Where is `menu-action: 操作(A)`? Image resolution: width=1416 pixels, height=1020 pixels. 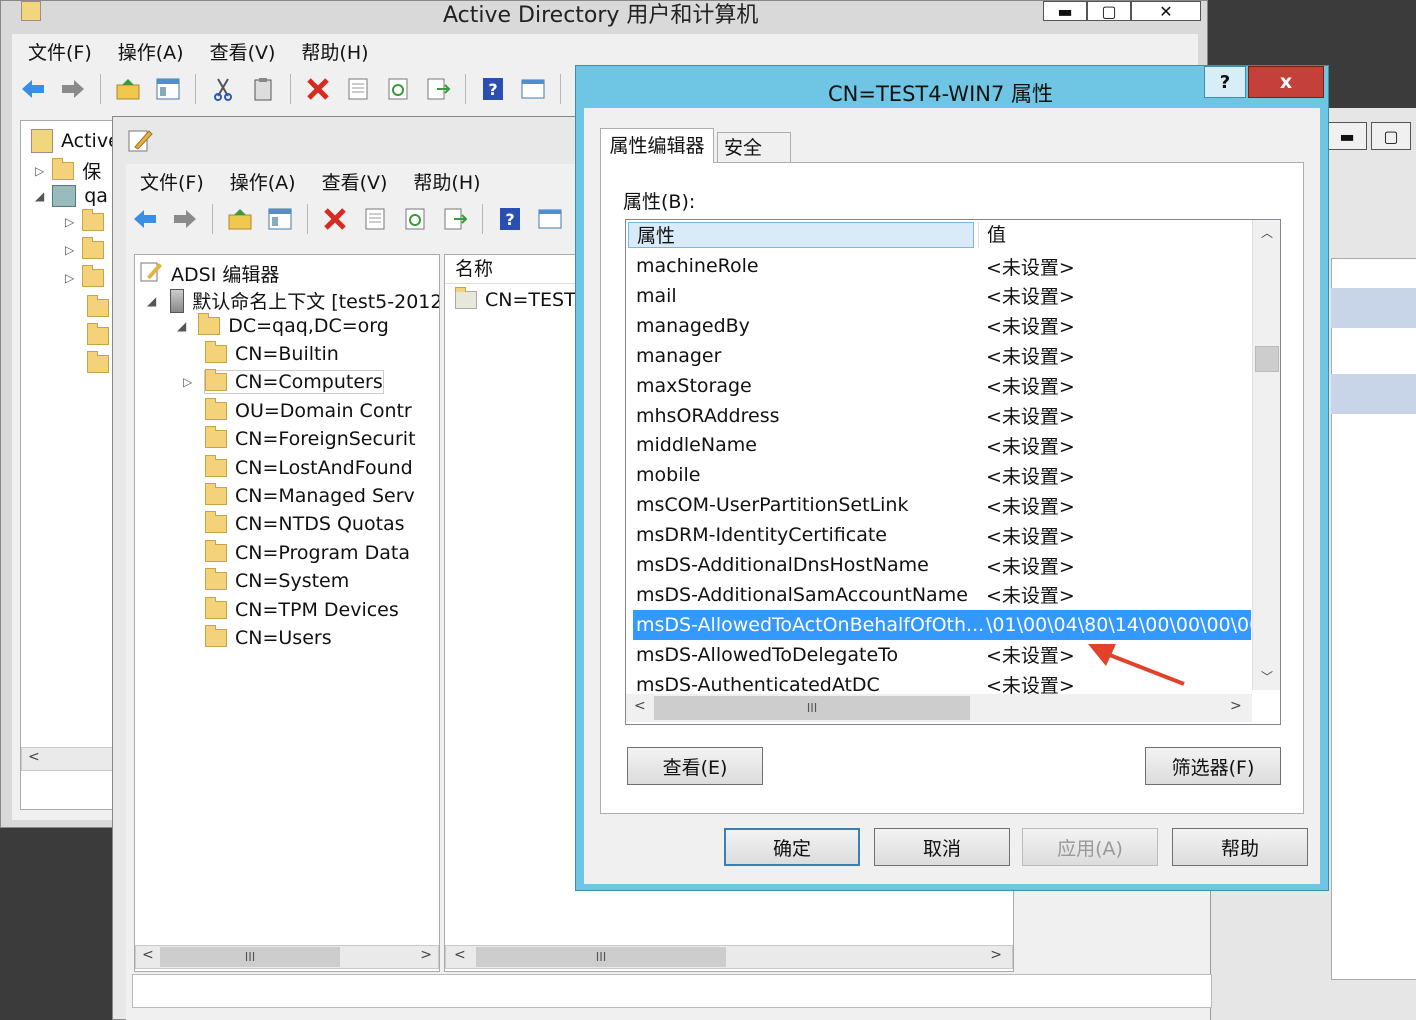
menu-action: 操作(A) is located at coordinates (151, 51).